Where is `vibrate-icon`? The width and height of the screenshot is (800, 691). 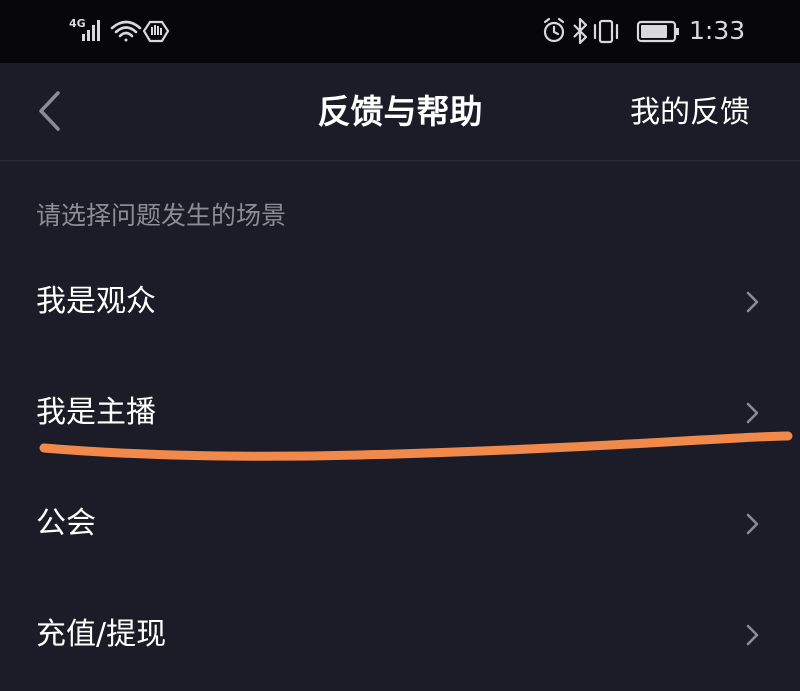 vibrate-icon is located at coordinates (606, 31).